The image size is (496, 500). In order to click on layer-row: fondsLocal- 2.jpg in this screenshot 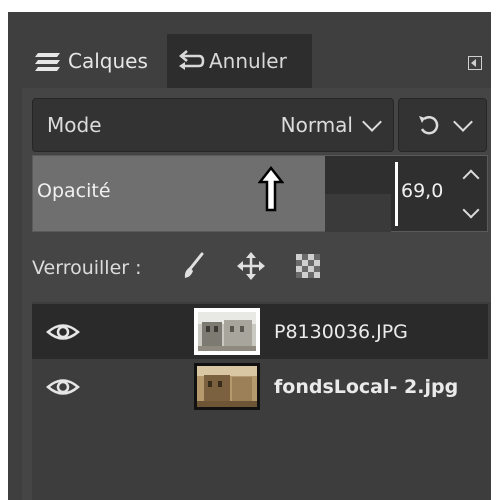, I will do `click(260, 386)`.